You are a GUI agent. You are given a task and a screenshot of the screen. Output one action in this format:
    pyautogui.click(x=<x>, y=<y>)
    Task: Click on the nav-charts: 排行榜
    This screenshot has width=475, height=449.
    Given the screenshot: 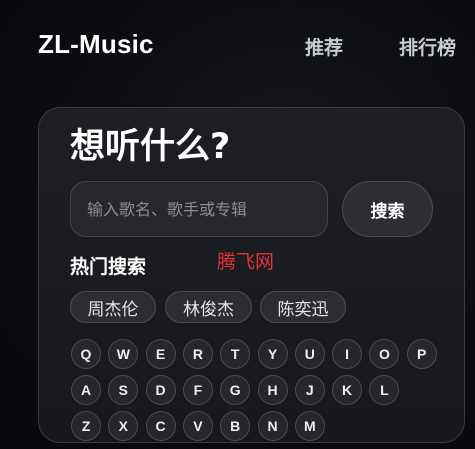 What is the action you would take?
    pyautogui.click(x=427, y=46)
    